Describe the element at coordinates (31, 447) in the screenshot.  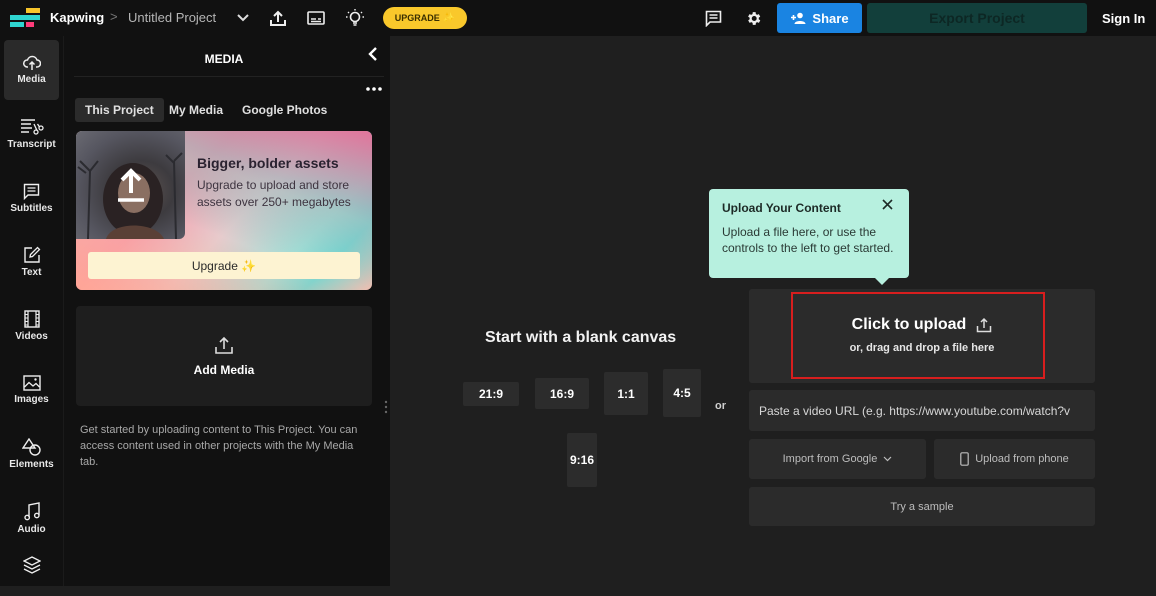
I see `shapes-icon` at that location.